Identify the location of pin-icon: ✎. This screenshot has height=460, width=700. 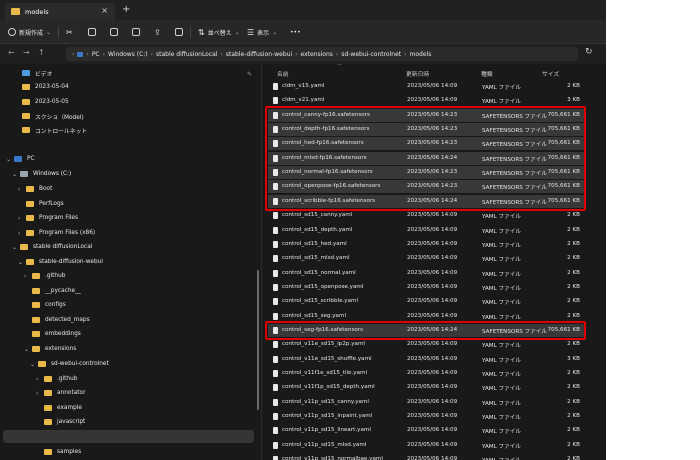
(249, 74).